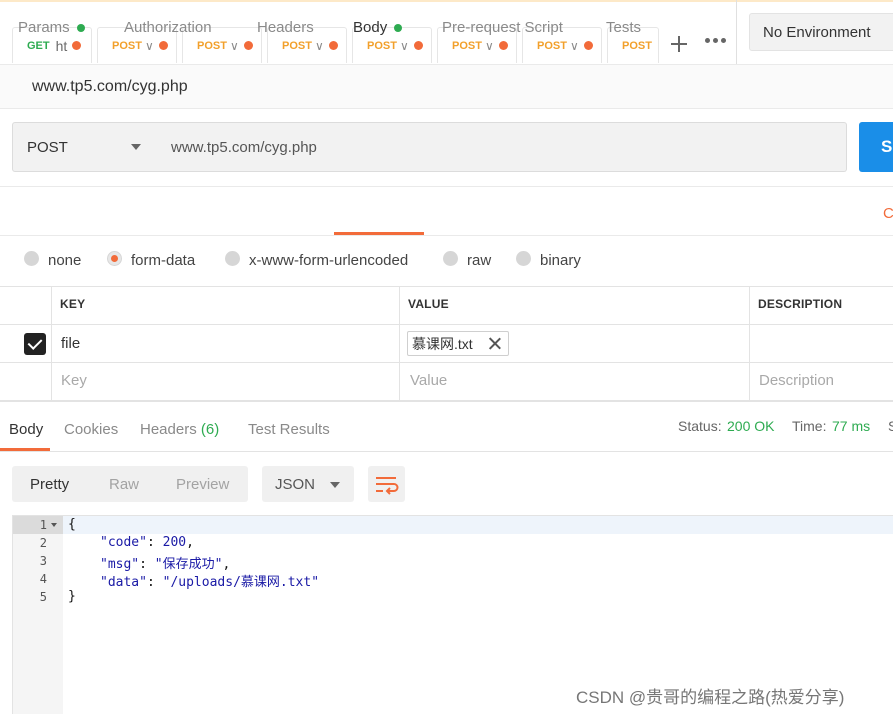 The height and width of the screenshot is (714, 893). I want to click on code-line: "data": "/uploads/慕课网.txt", so click(210, 582).